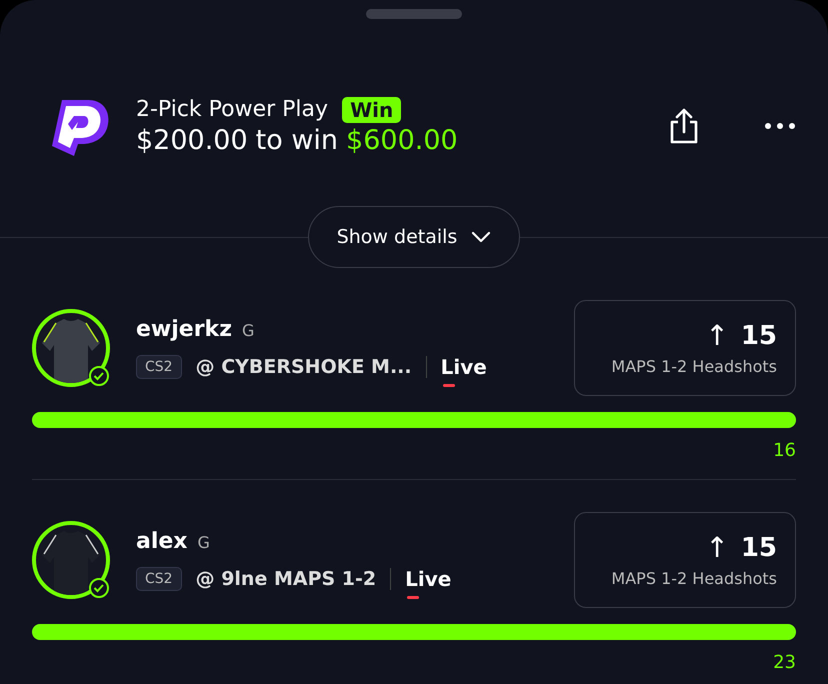  I want to click on drag-handle, so click(414, 14).